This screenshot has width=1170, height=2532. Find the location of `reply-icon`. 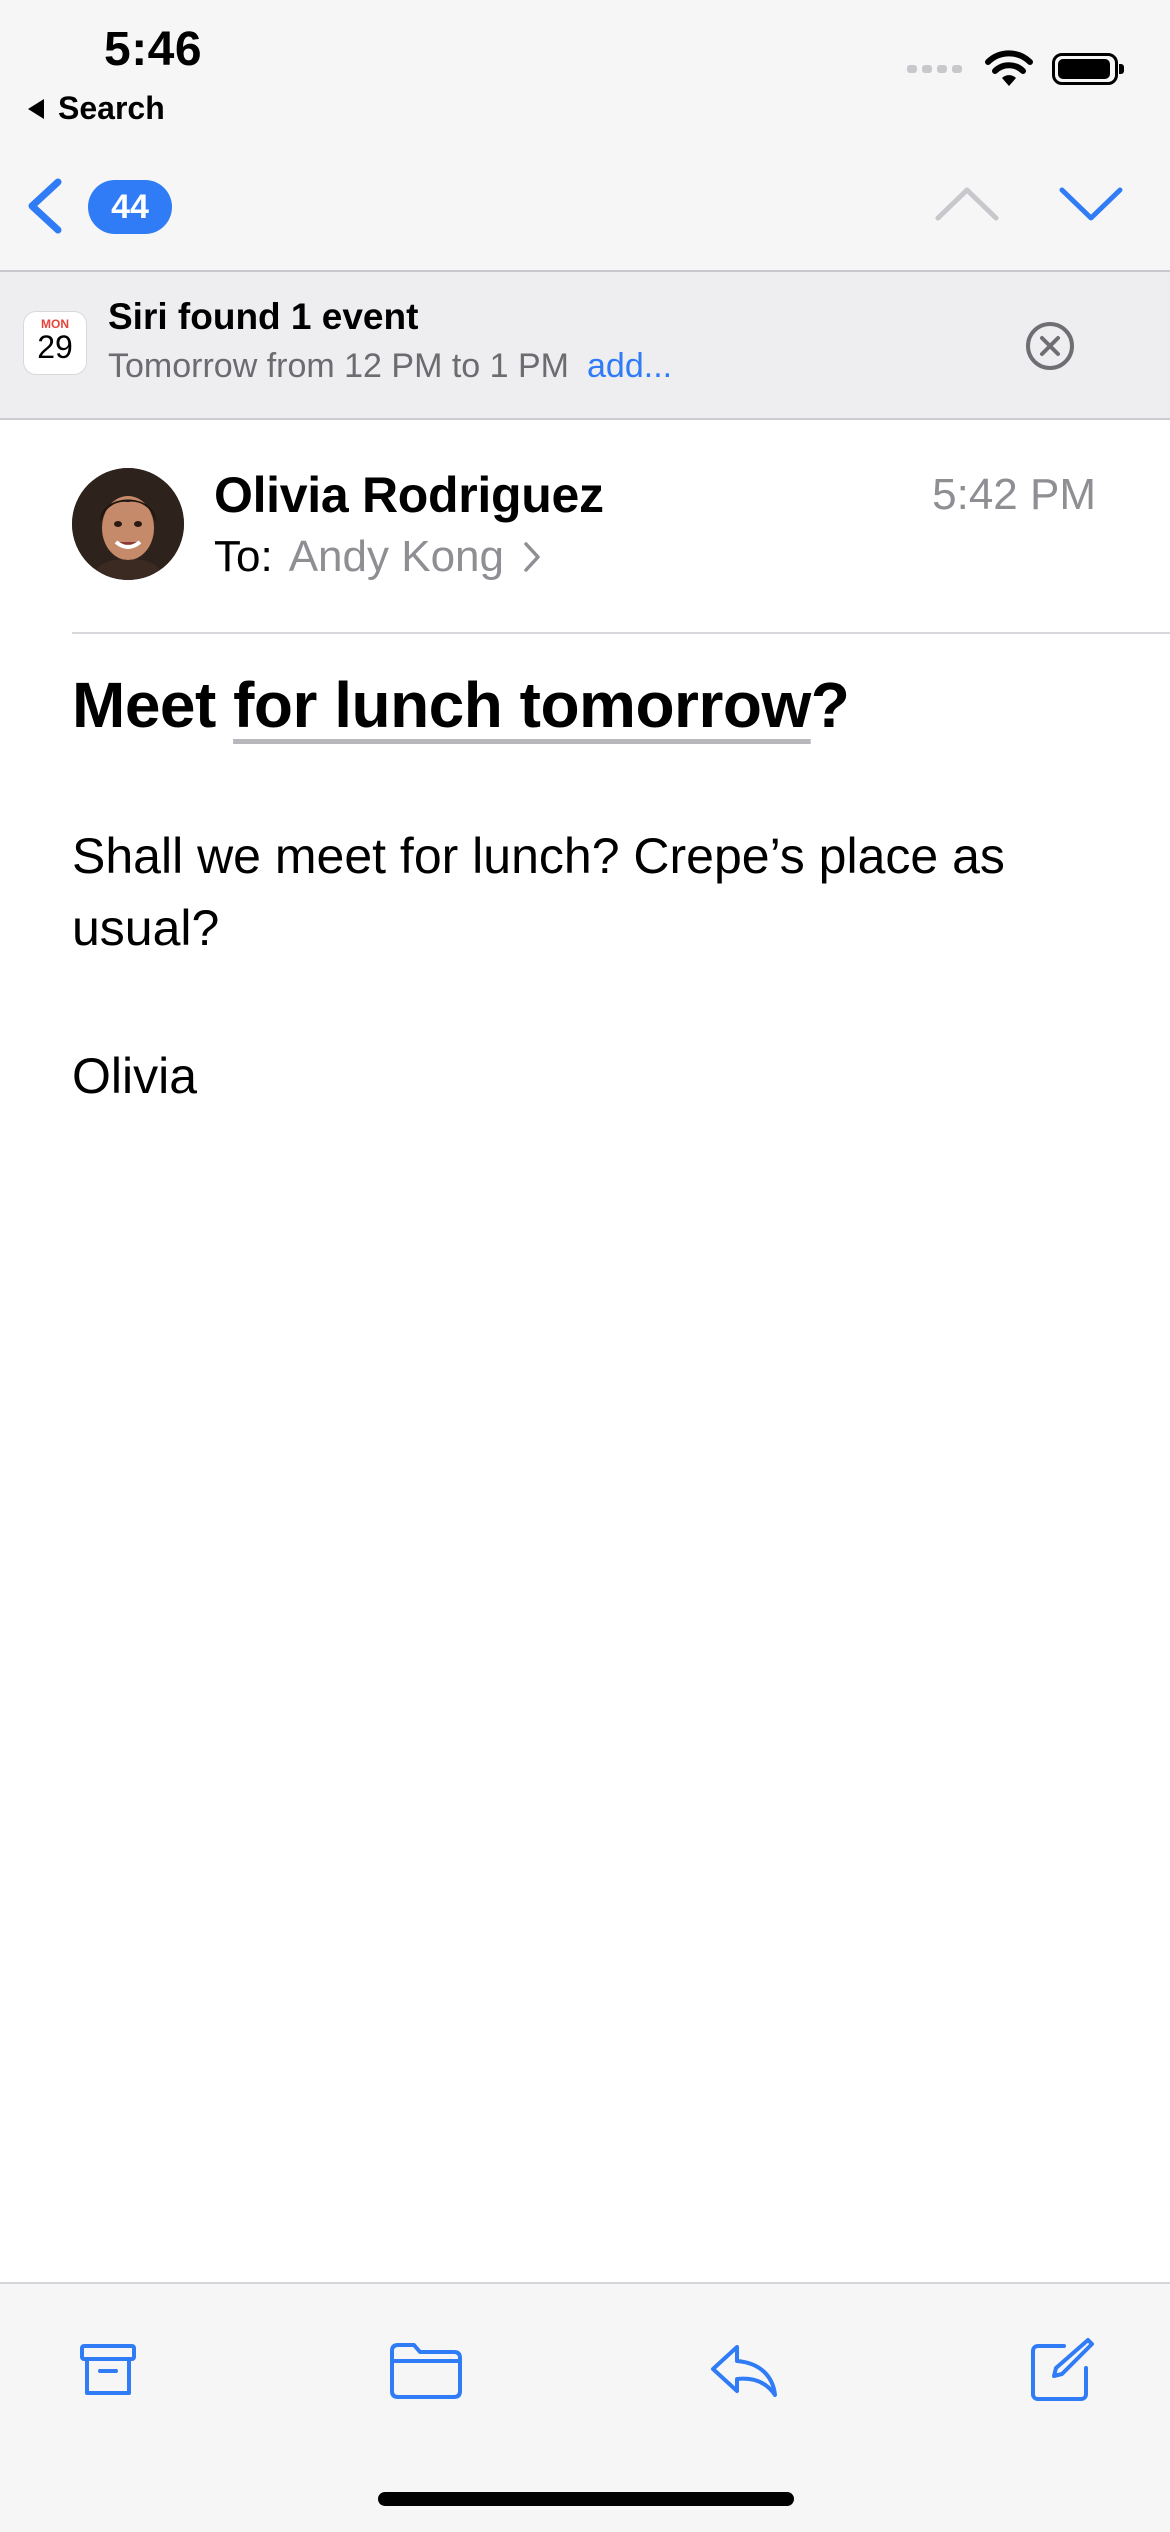

reply-icon is located at coordinates (744, 2371).